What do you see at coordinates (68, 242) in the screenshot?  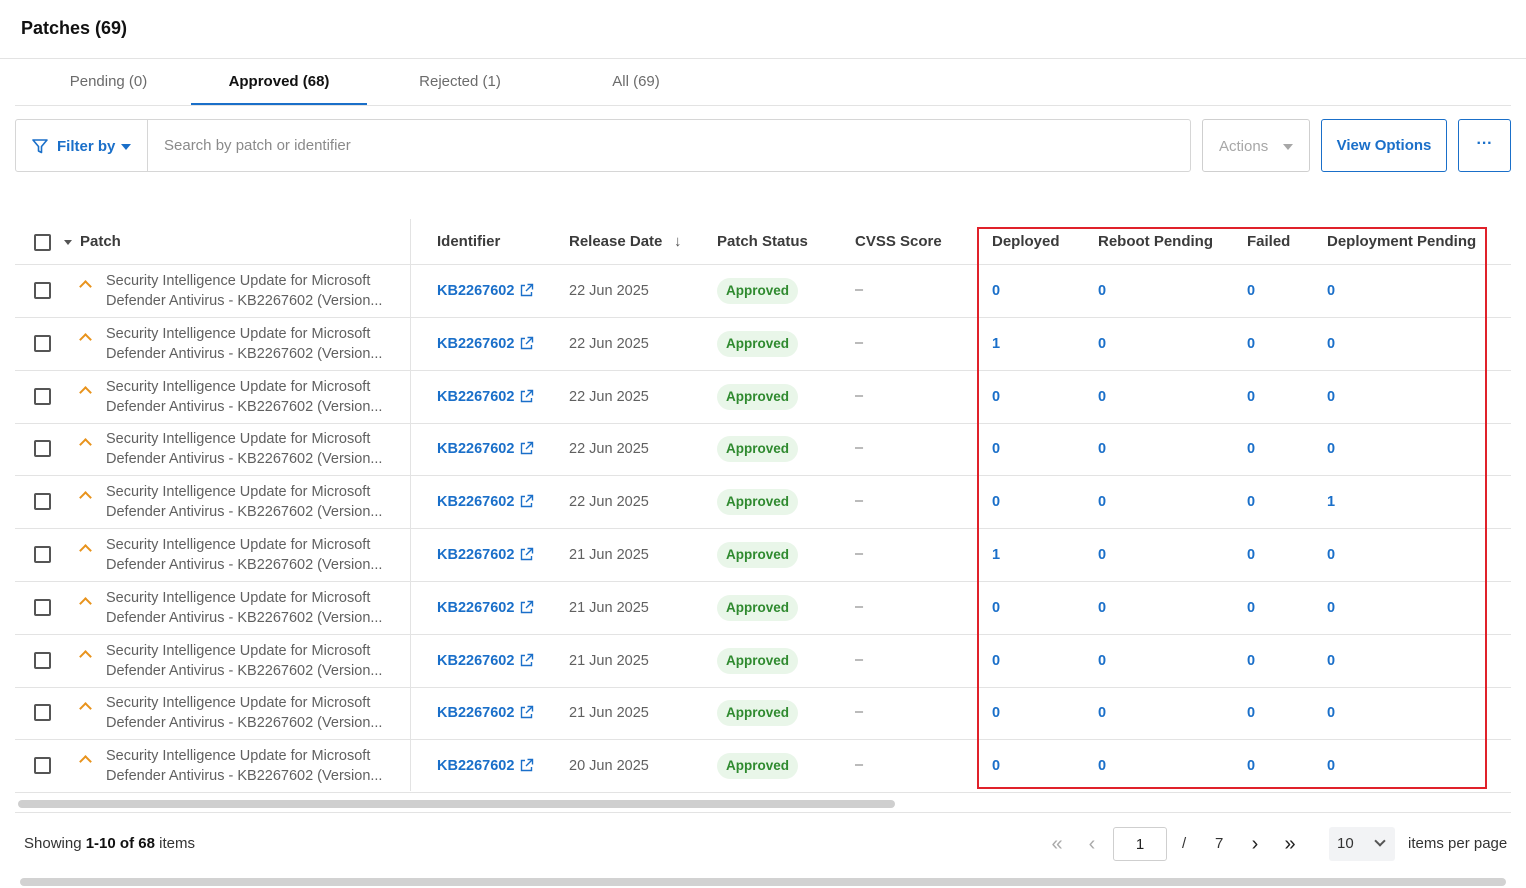 I see `caret-down-icon` at bounding box center [68, 242].